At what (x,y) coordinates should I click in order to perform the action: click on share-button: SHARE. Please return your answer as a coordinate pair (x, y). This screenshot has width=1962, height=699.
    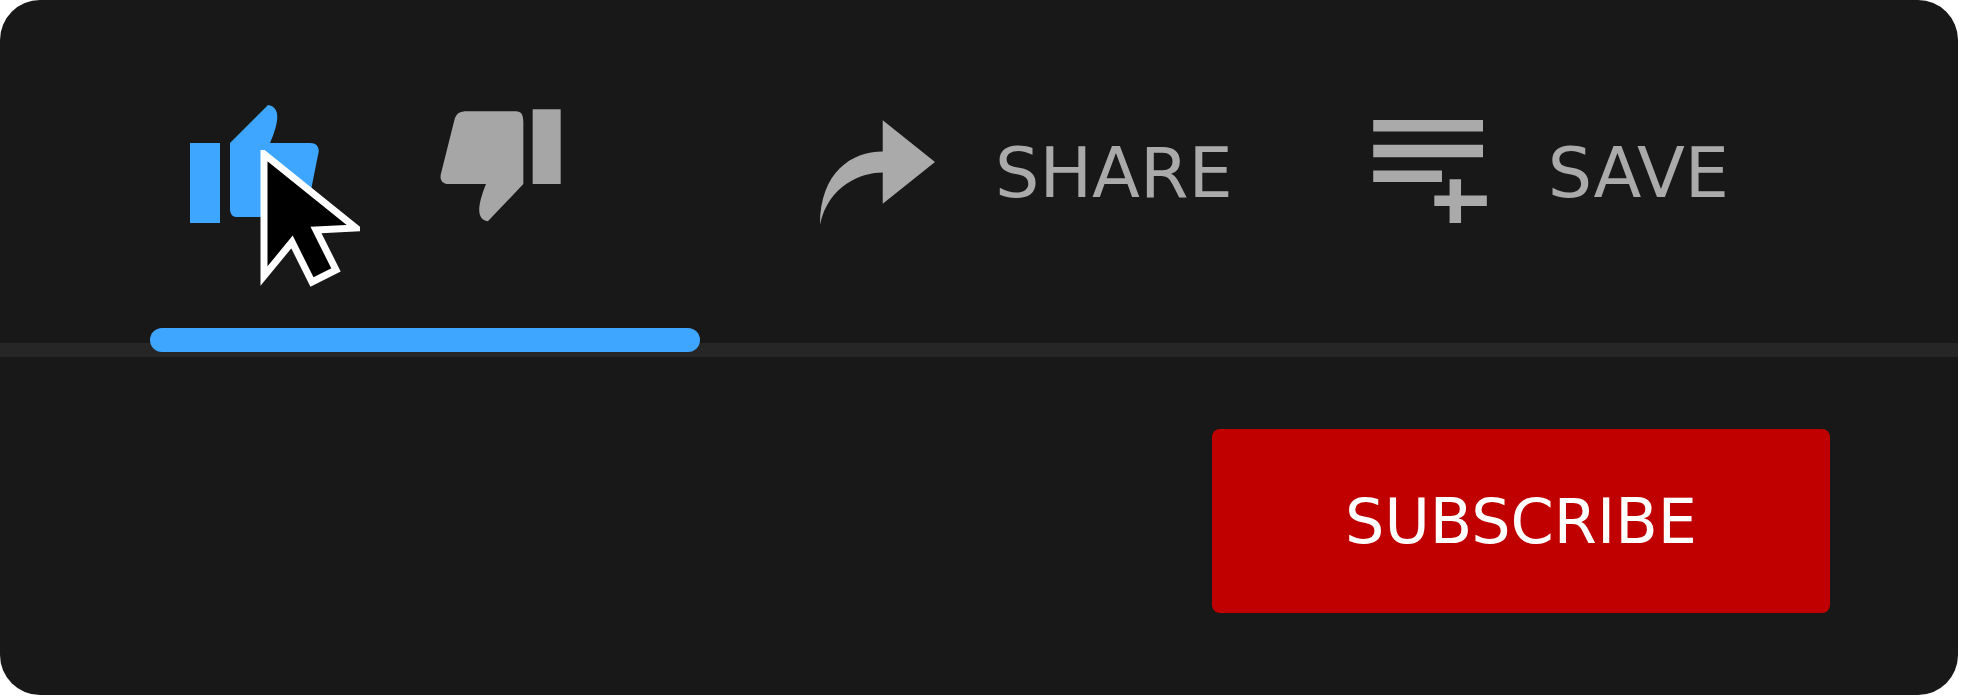
    Looking at the image, I should click on (1026, 172).